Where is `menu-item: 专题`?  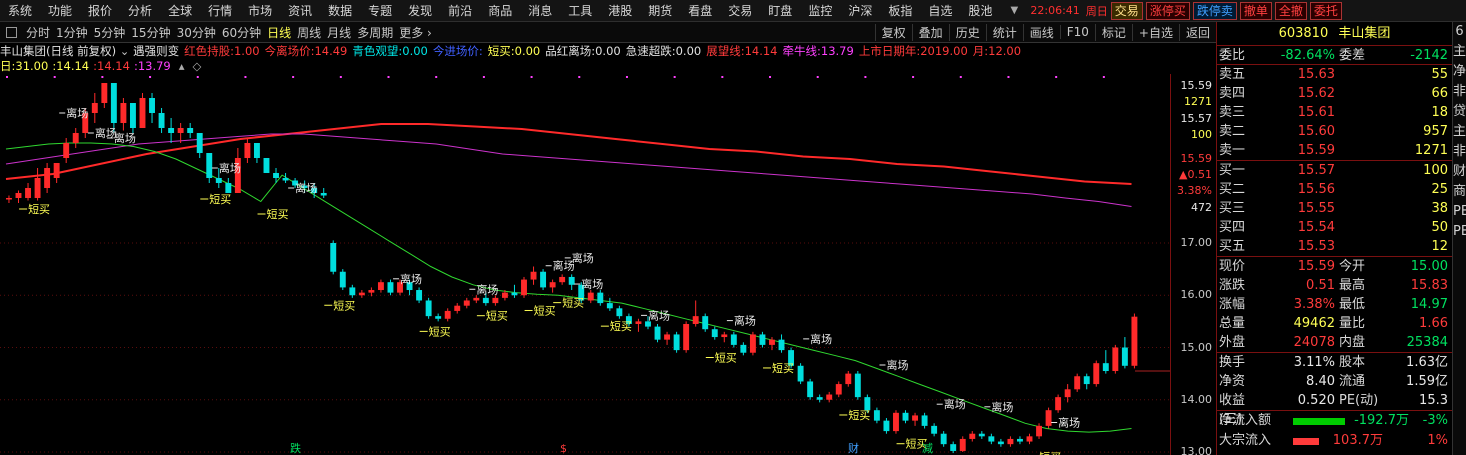
menu-item: 专题 is located at coordinates (380, 11).